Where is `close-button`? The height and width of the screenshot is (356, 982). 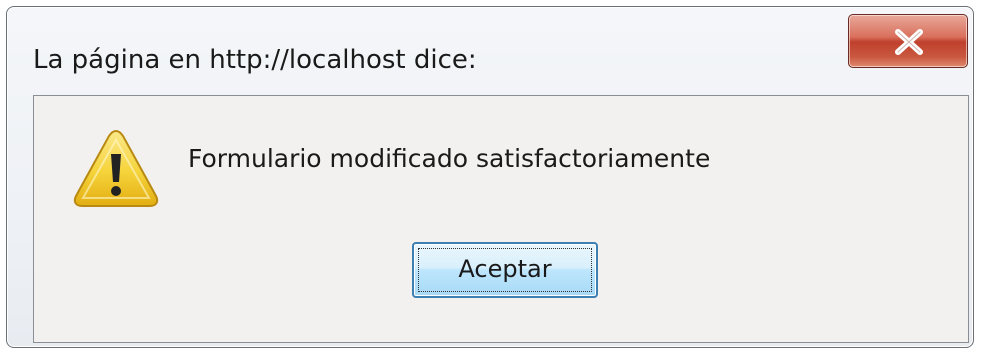 close-button is located at coordinates (908, 41).